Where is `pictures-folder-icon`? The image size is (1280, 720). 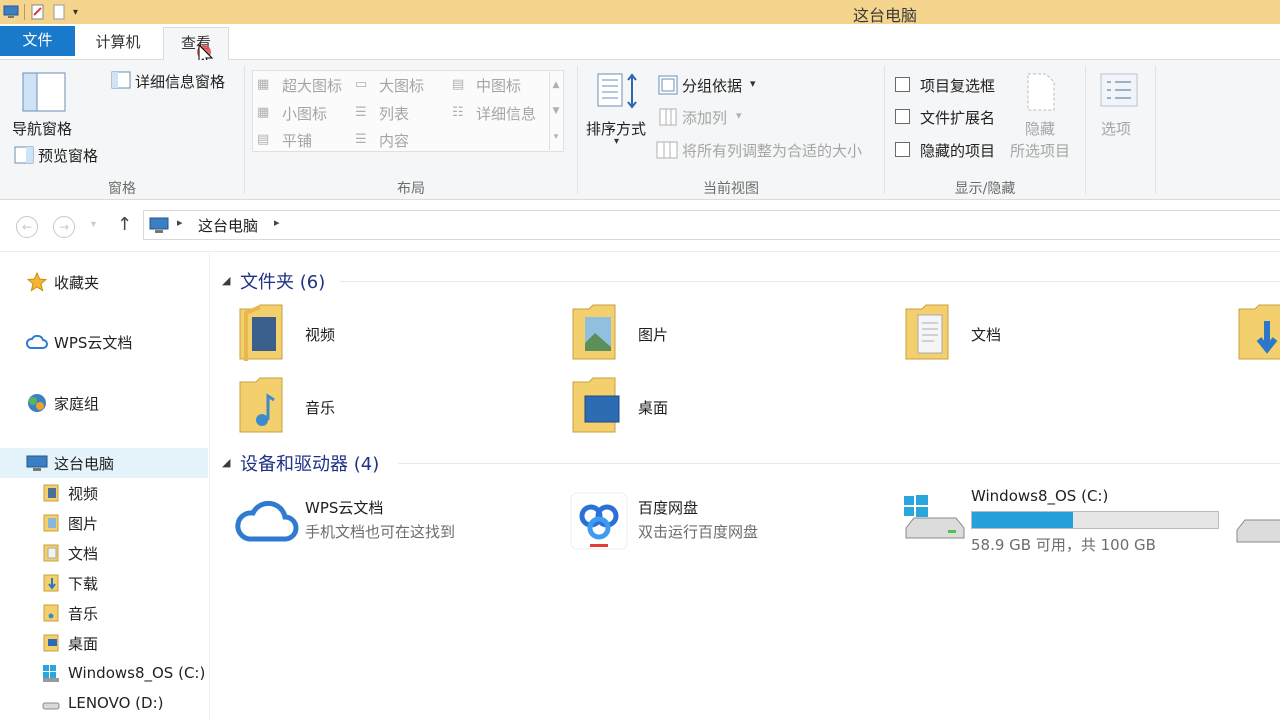 pictures-folder-icon is located at coordinates (595, 333).